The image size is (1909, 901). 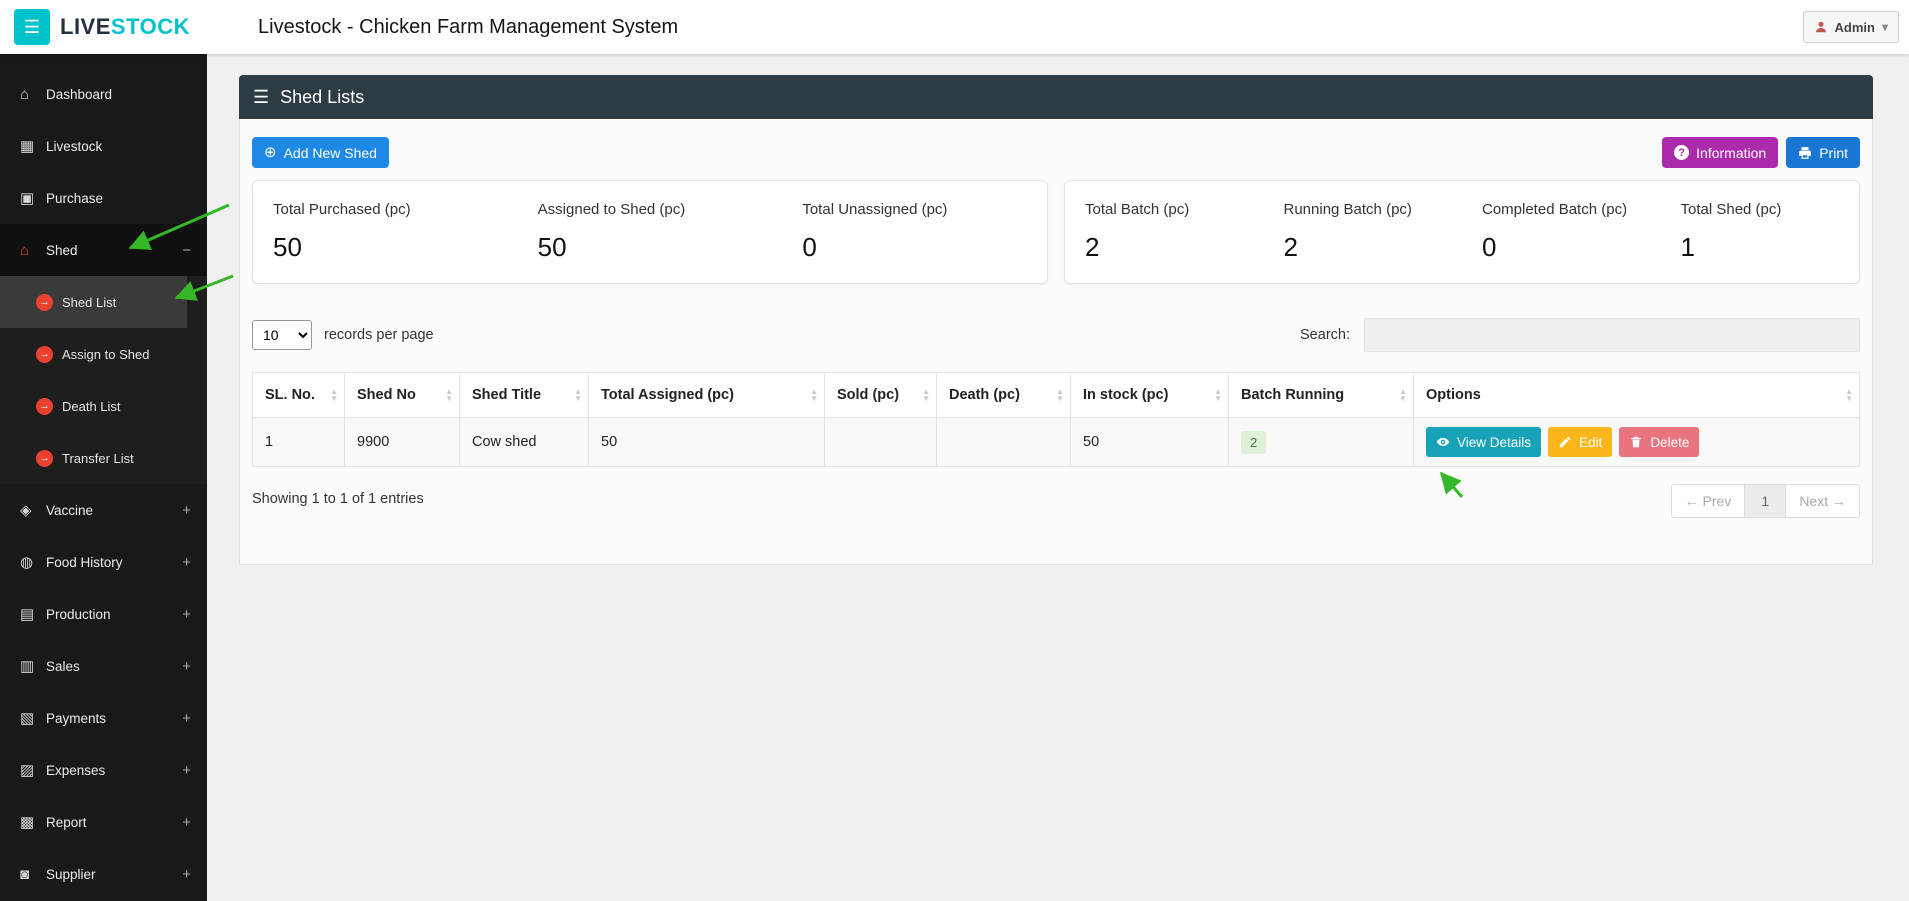 What do you see at coordinates (1325, 335) in the screenshot?
I see `search-label: Search:` at bounding box center [1325, 335].